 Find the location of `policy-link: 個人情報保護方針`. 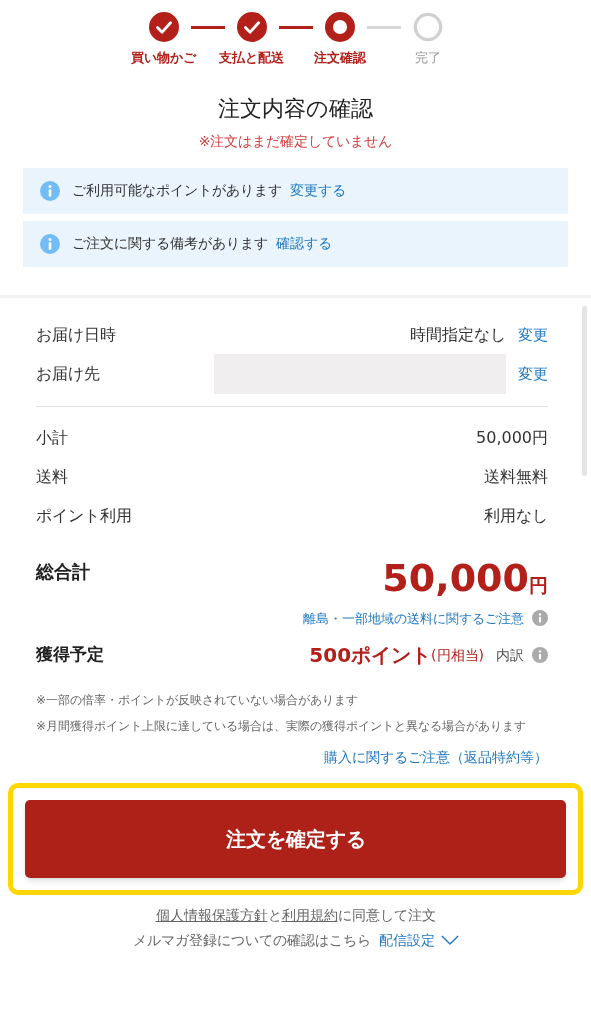

policy-link: 個人情報保護方針 is located at coordinates (211, 915).